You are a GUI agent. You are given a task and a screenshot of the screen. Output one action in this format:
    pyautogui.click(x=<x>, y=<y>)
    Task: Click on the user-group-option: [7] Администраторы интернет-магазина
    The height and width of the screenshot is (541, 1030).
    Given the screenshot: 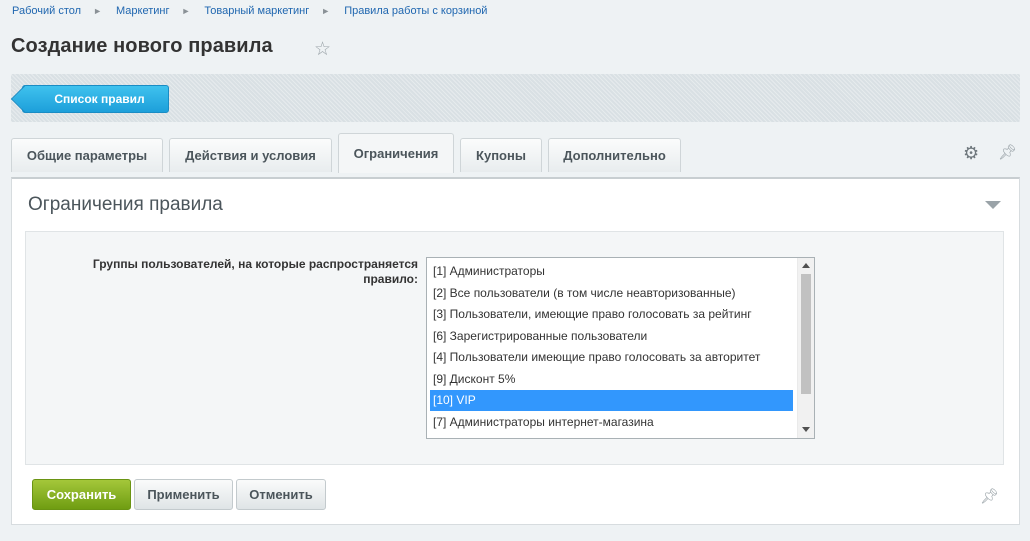 What is the action you would take?
    pyautogui.click(x=611, y=422)
    